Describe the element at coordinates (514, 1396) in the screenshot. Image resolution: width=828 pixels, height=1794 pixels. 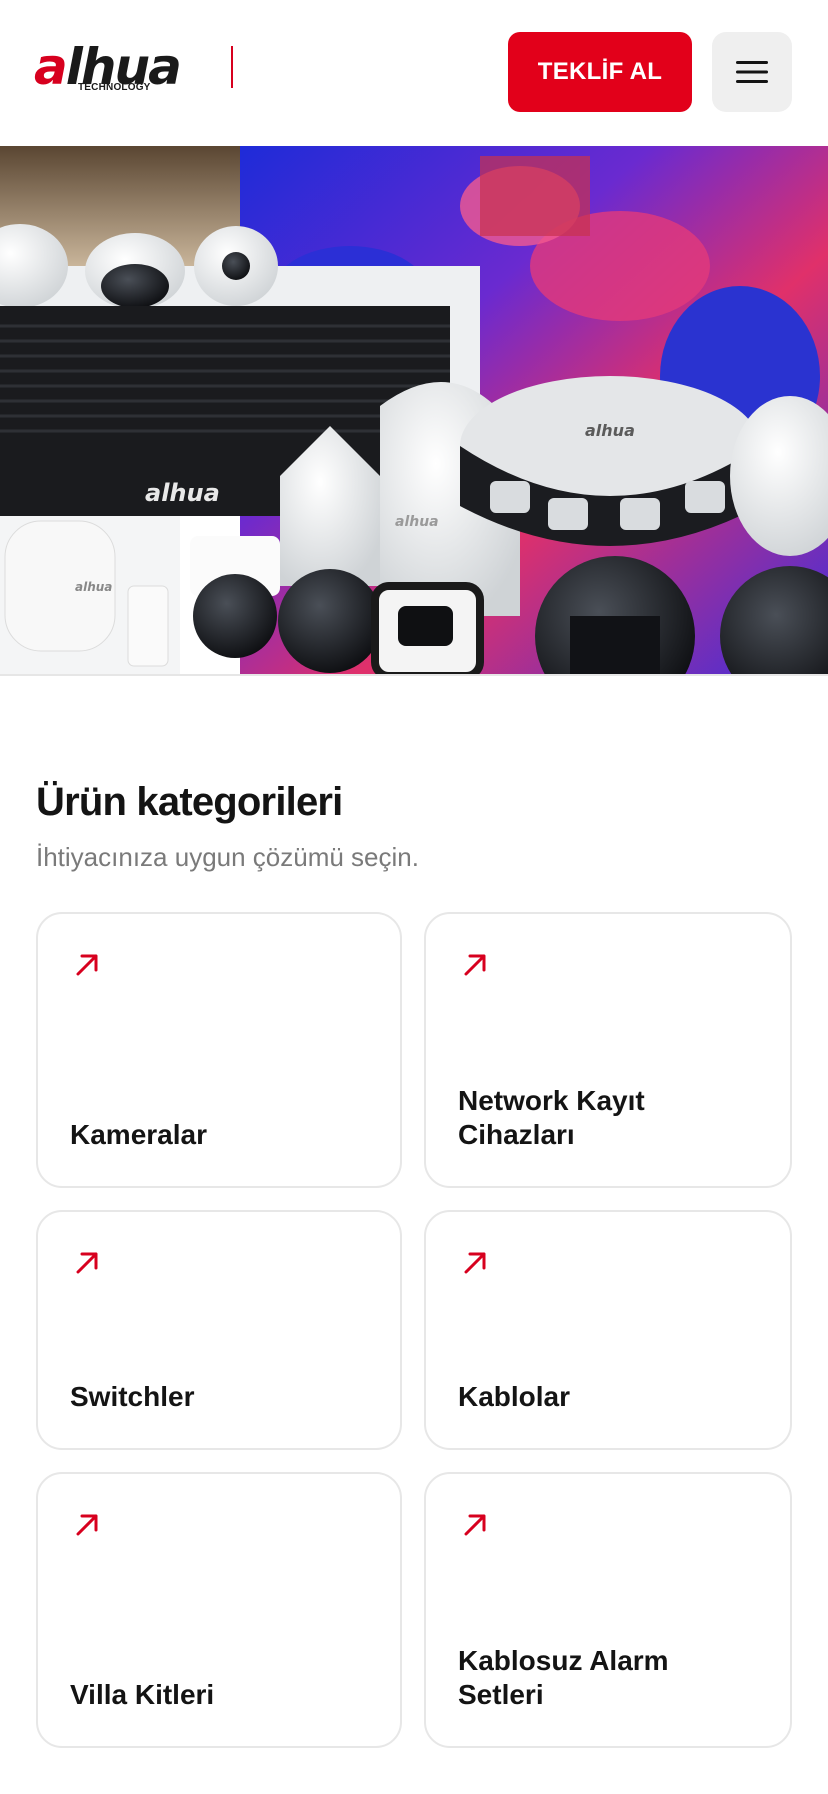
I see `category-label: Kablolar` at that location.